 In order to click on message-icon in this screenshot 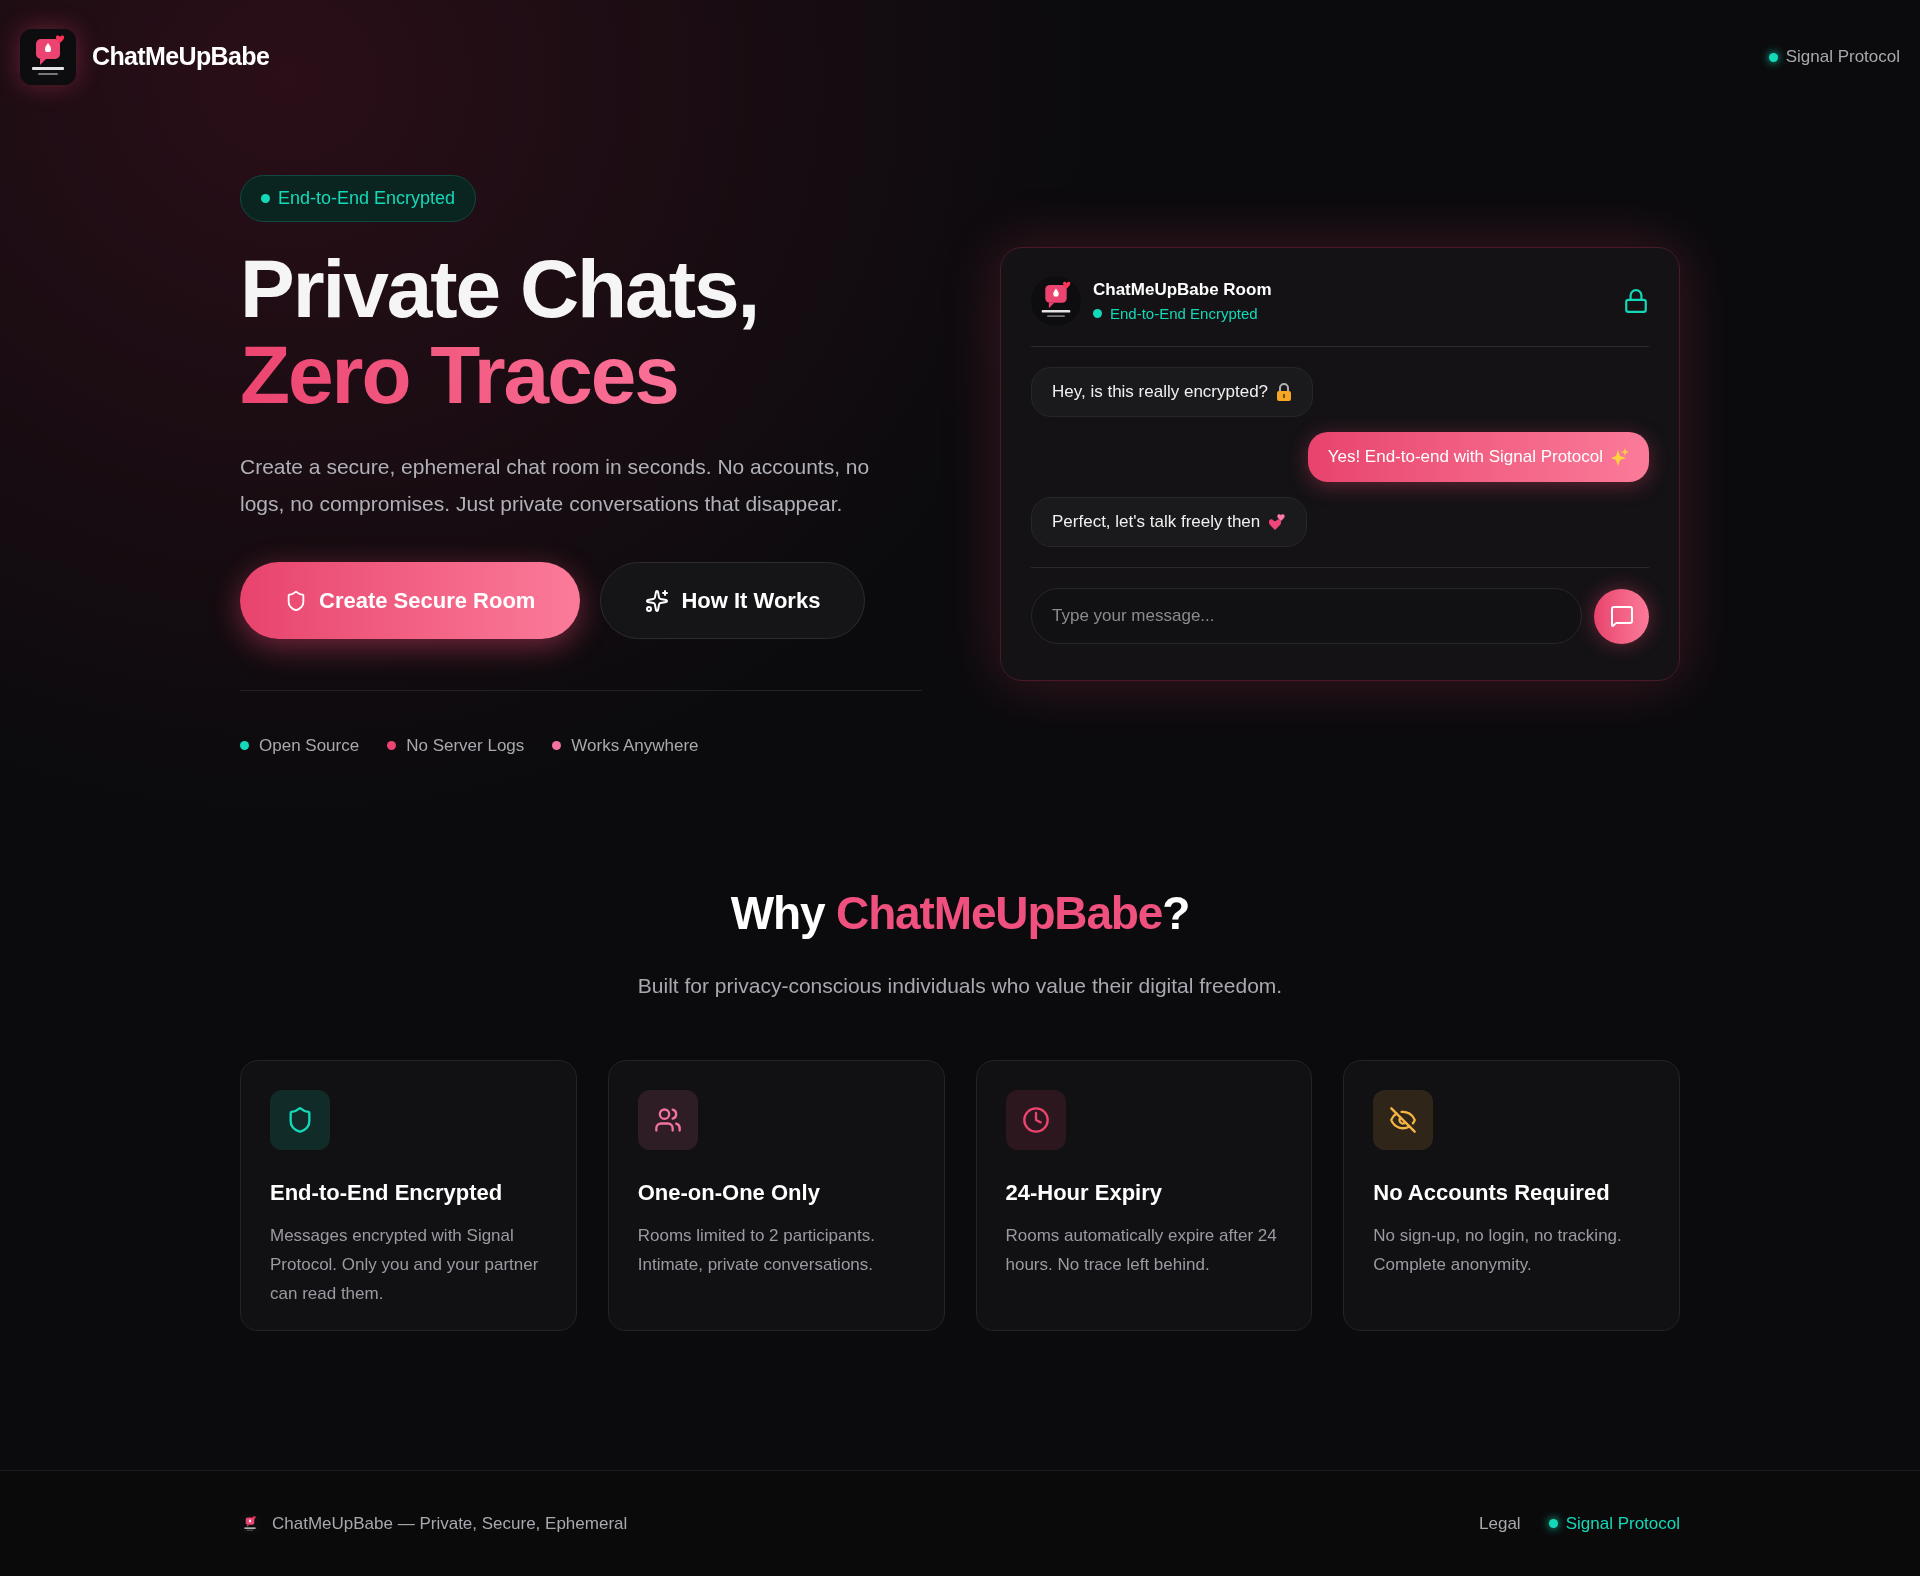, I will do `click(1621, 616)`.